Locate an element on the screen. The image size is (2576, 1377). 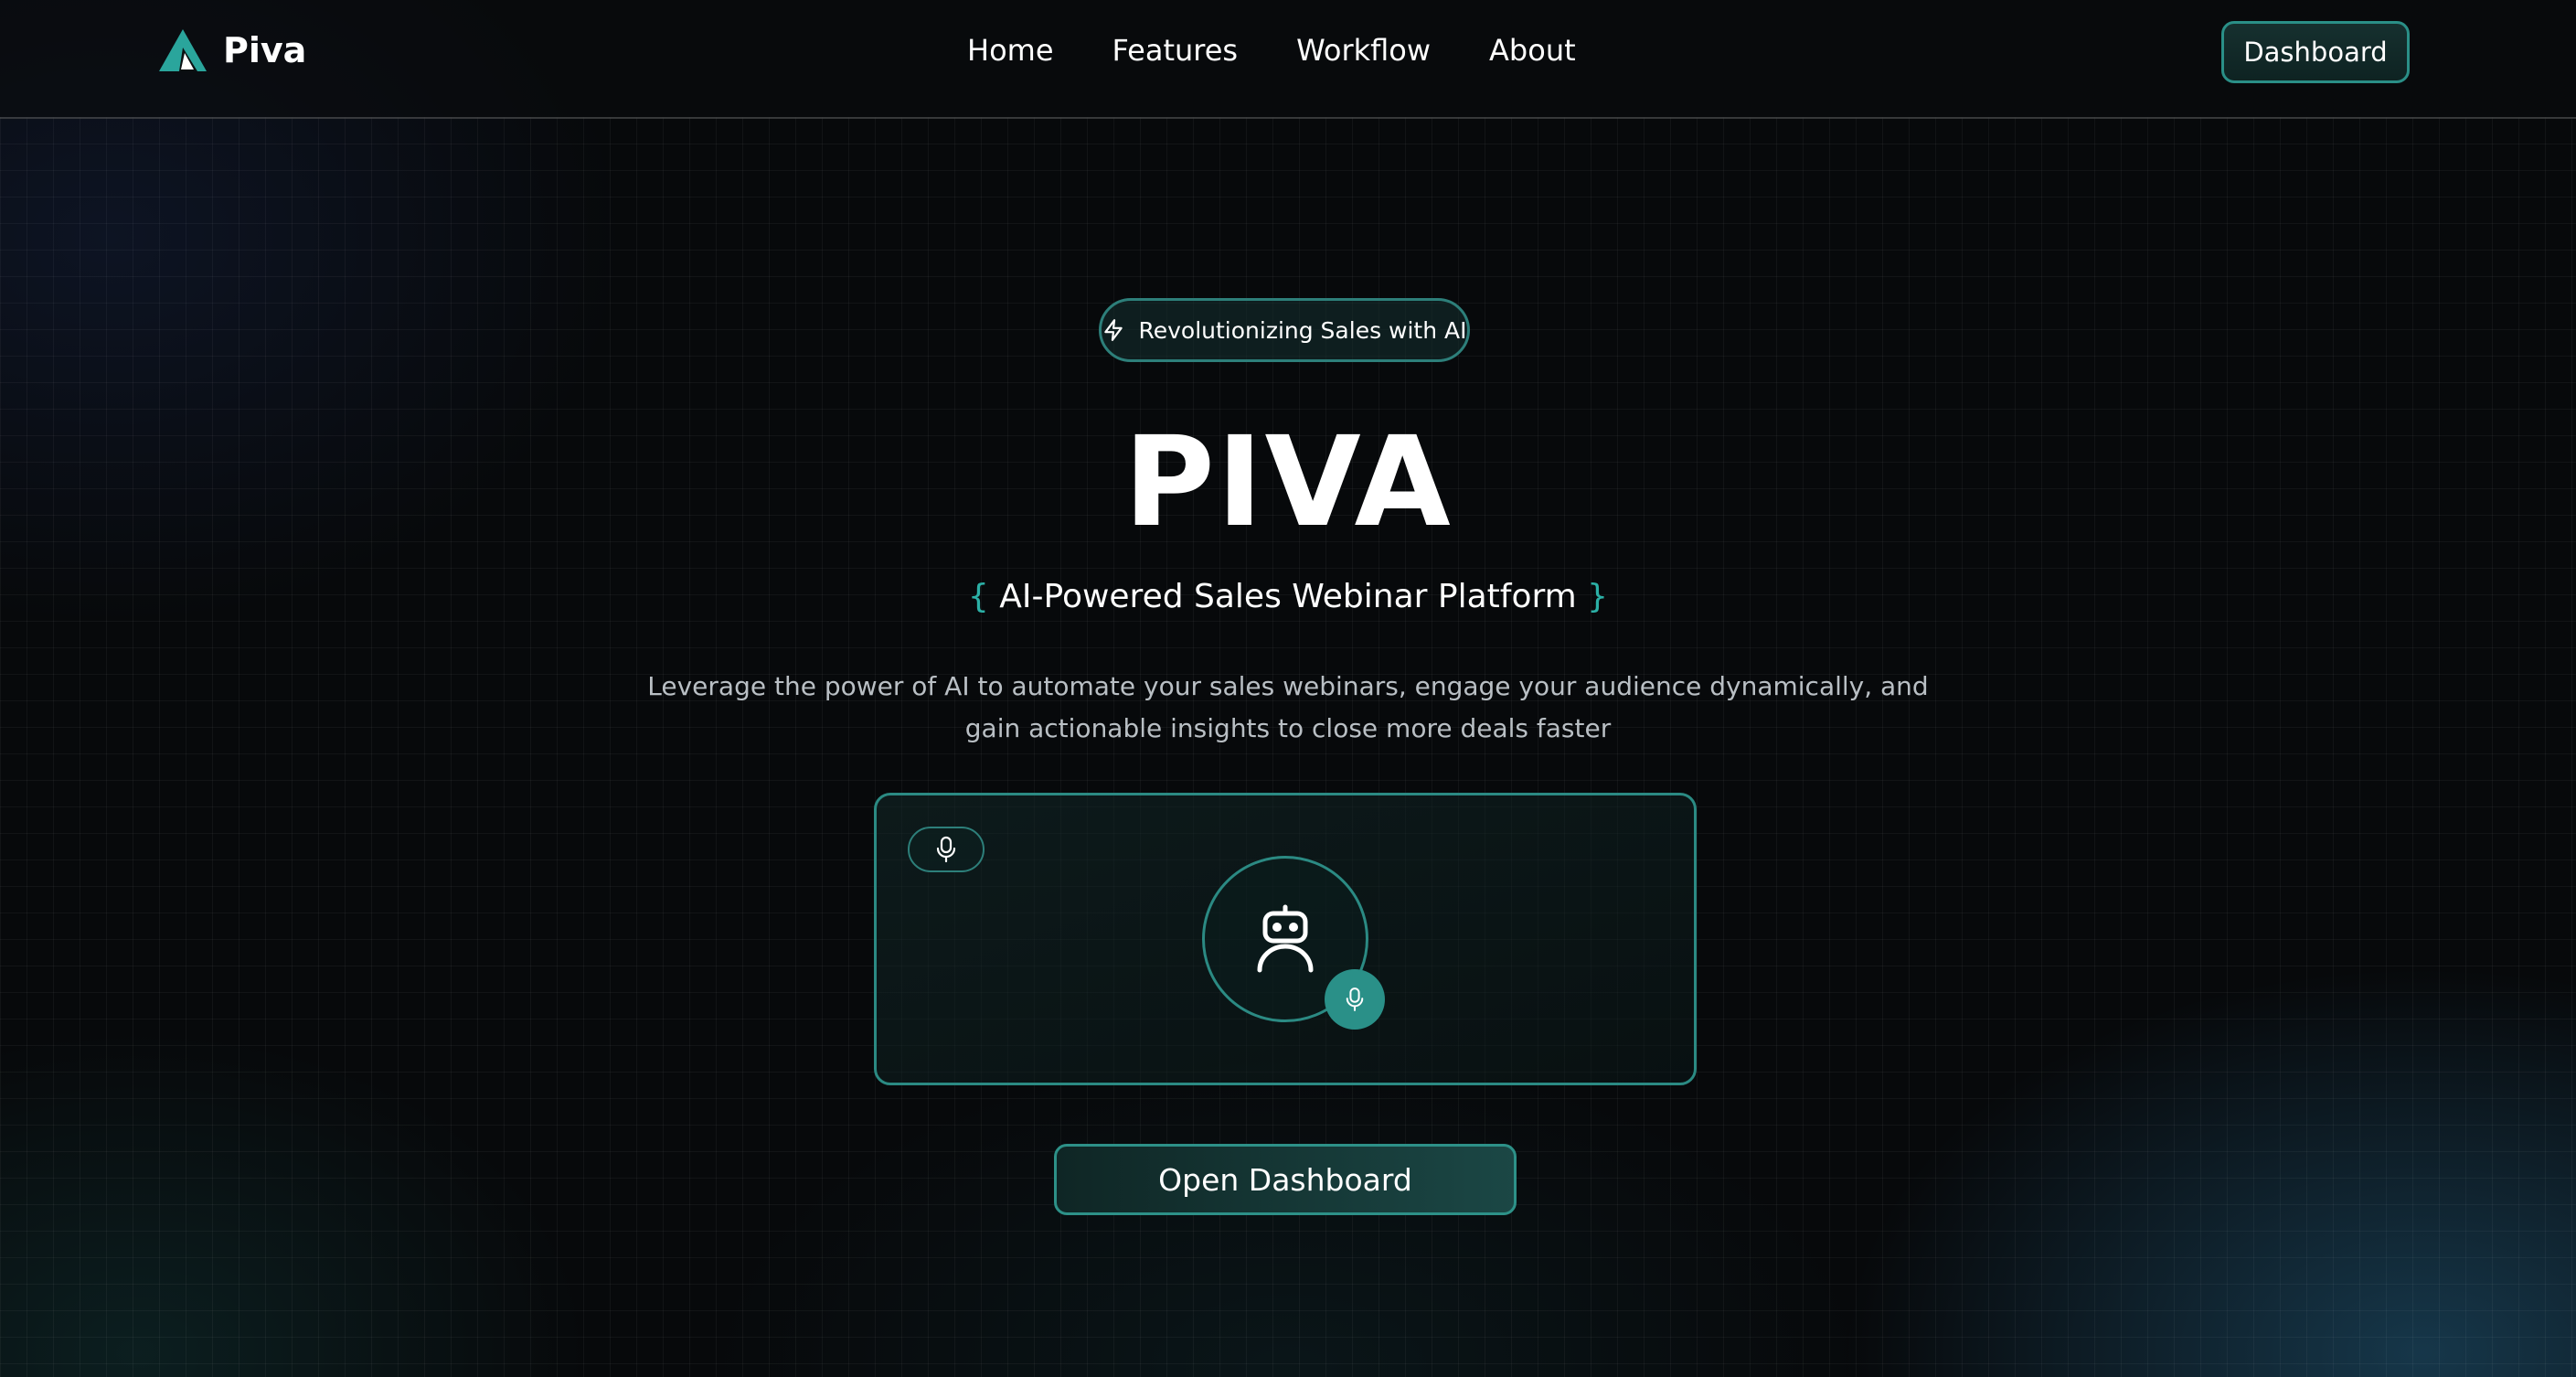
piva-logo-icon is located at coordinates (183, 50).